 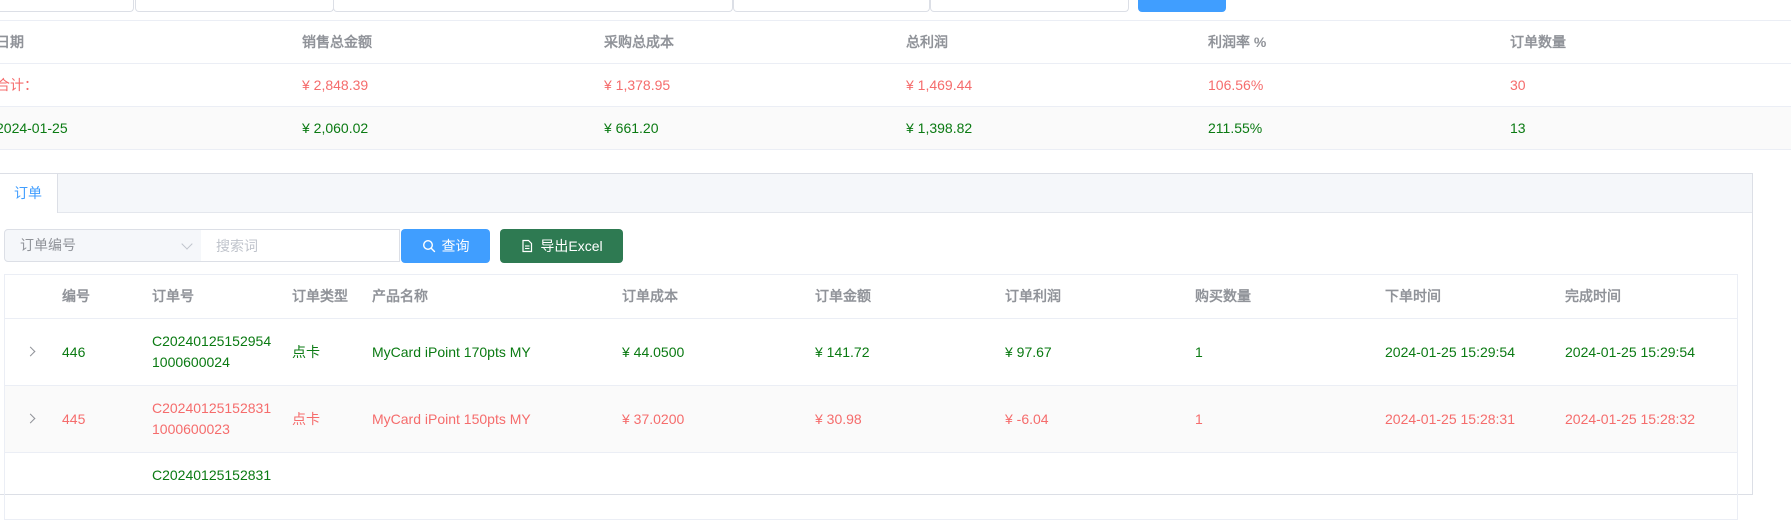 I want to click on search-field-select: 订单编号, so click(x=103, y=245).